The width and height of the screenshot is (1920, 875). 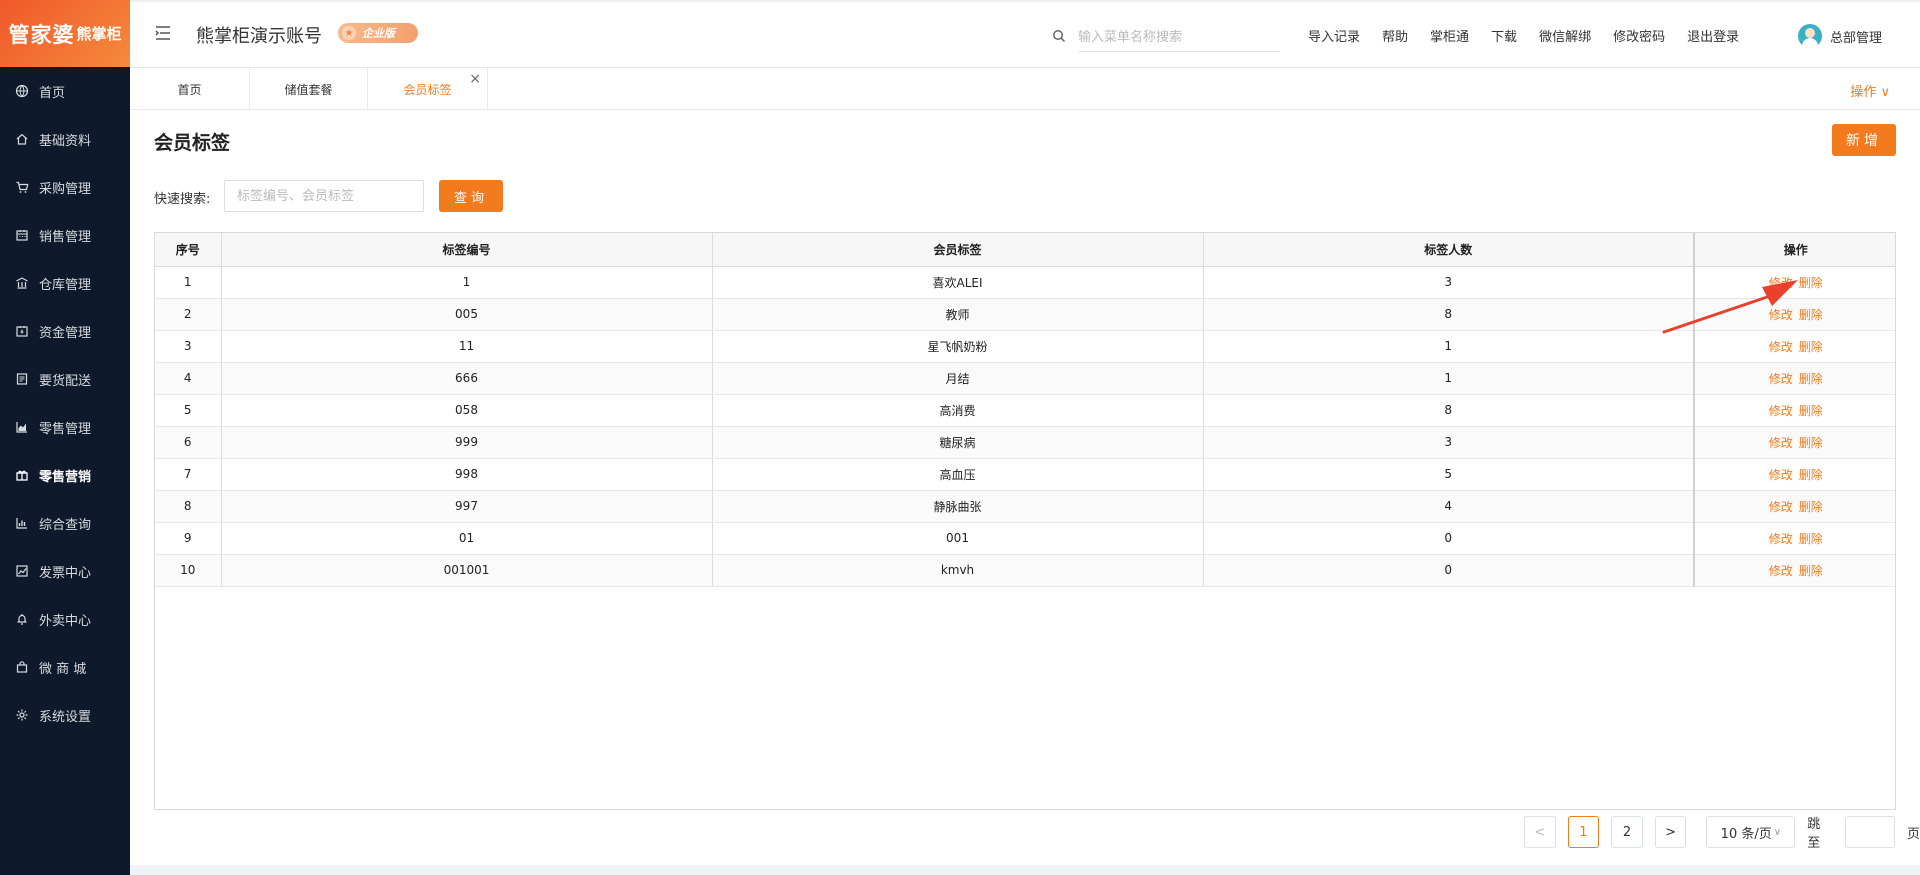 I want to click on prev-page-button: <, so click(x=1540, y=832).